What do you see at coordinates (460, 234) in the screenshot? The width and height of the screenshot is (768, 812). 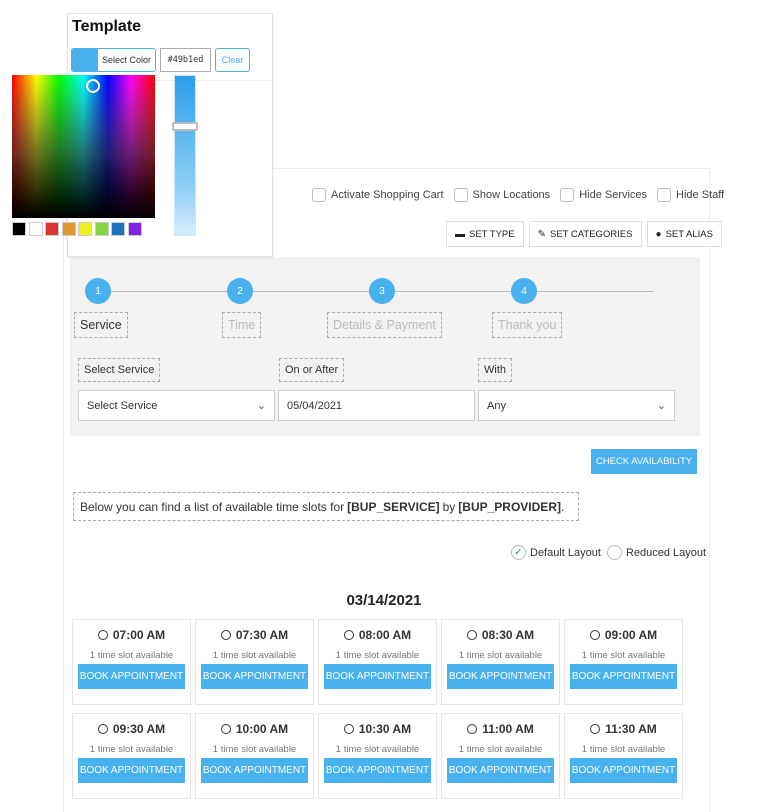 I see `bed-icon: ▬` at bounding box center [460, 234].